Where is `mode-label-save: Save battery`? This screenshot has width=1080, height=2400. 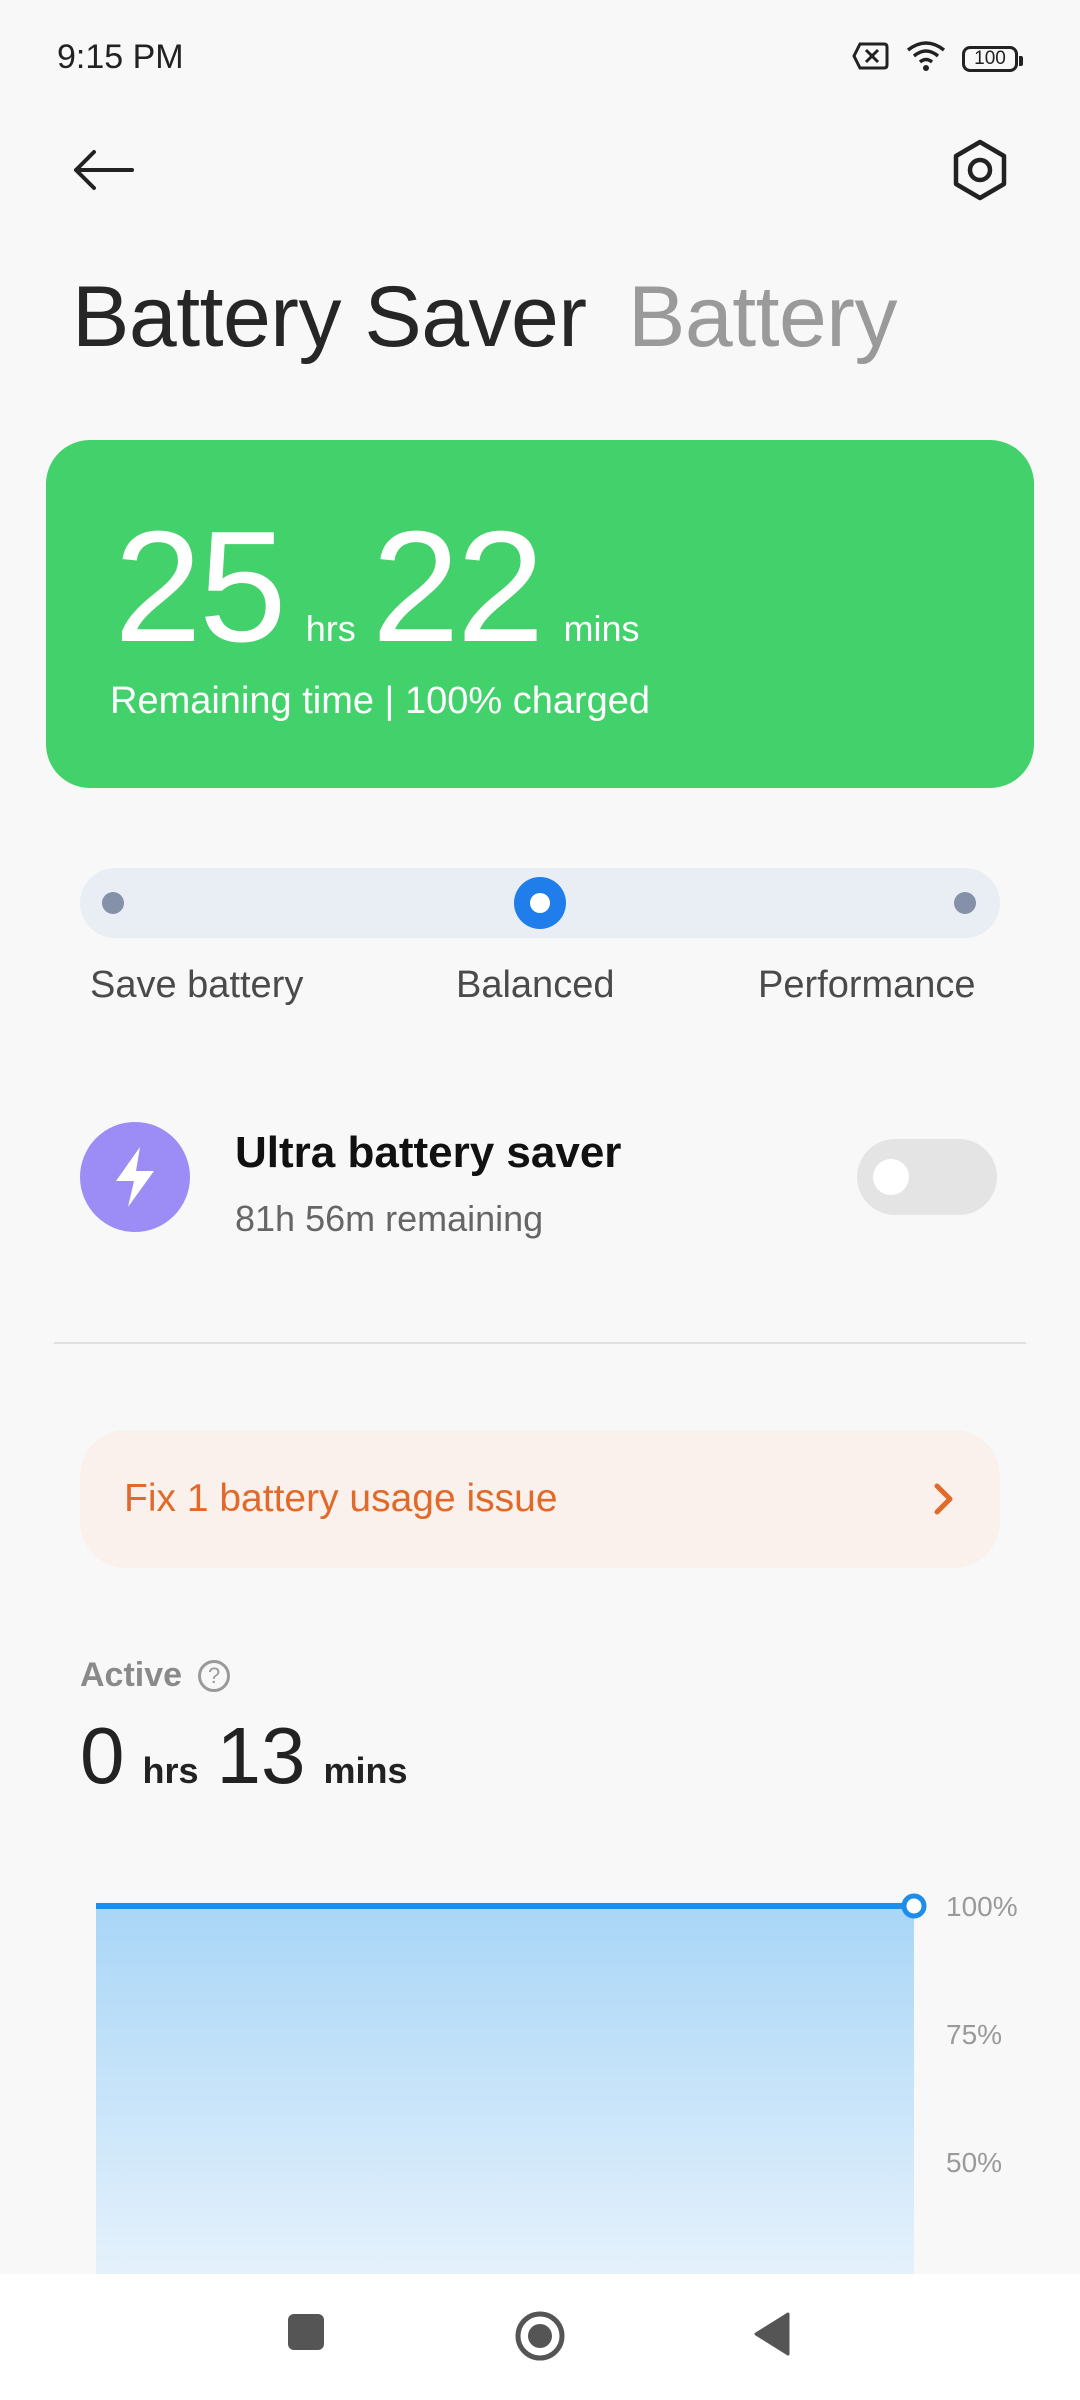 mode-label-save: Save battery is located at coordinates (196, 985).